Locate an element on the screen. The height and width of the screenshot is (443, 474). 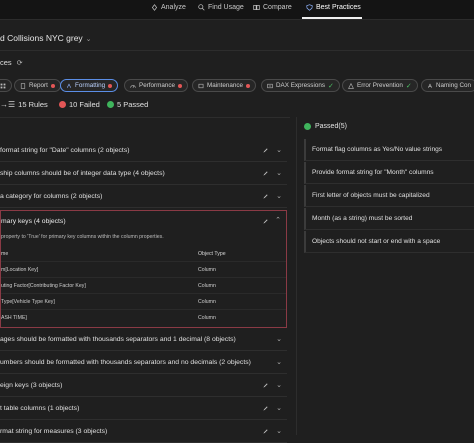
chip-maintenance: Maintenance is located at coordinates (224, 85).